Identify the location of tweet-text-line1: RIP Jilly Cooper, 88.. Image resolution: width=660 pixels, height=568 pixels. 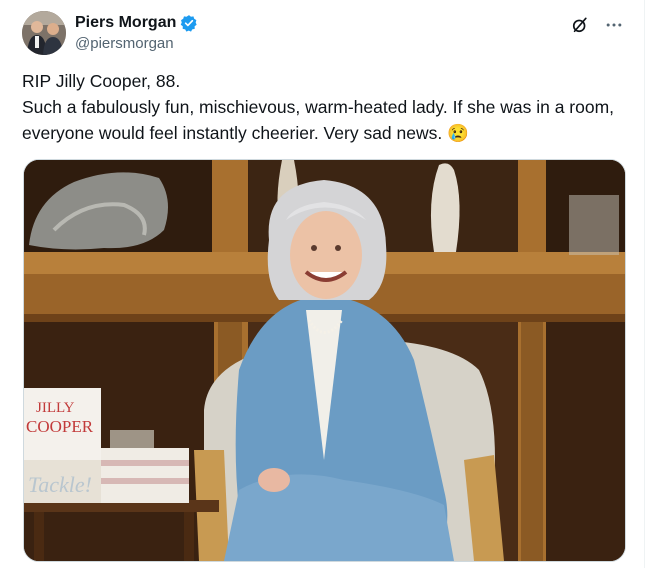
(101, 81).